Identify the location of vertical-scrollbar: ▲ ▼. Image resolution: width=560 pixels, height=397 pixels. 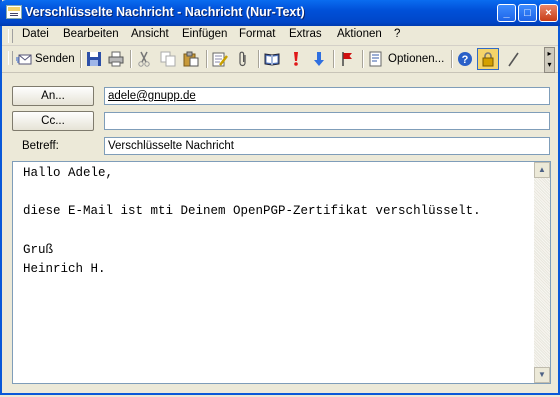
(542, 272).